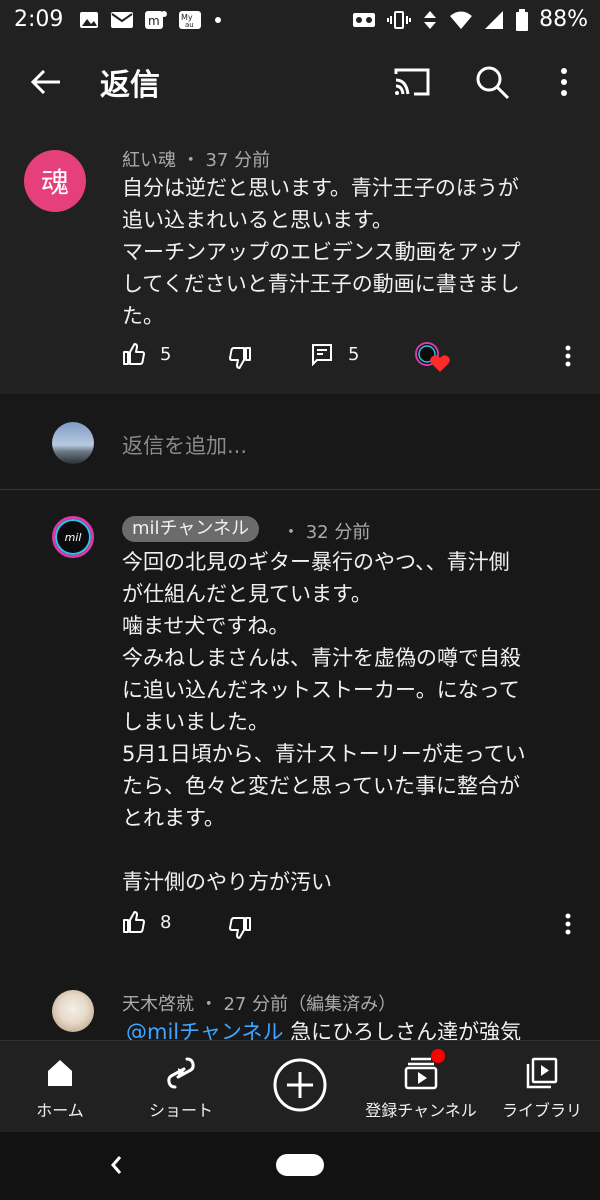  I want to click on chevron-left-icon, so click(116, 1165).